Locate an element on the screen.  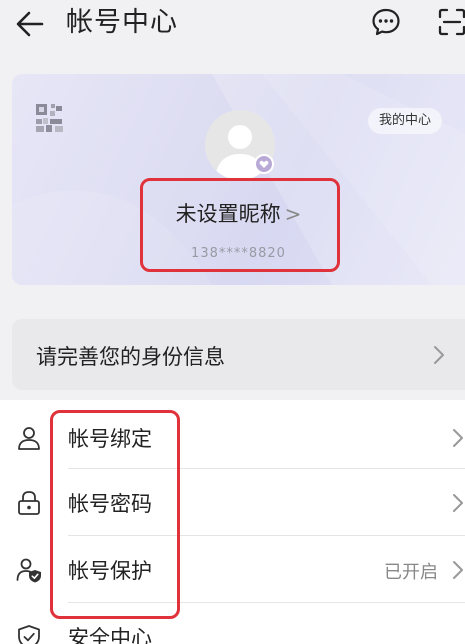
list-item-label: 安全中心 is located at coordinates (110, 635).